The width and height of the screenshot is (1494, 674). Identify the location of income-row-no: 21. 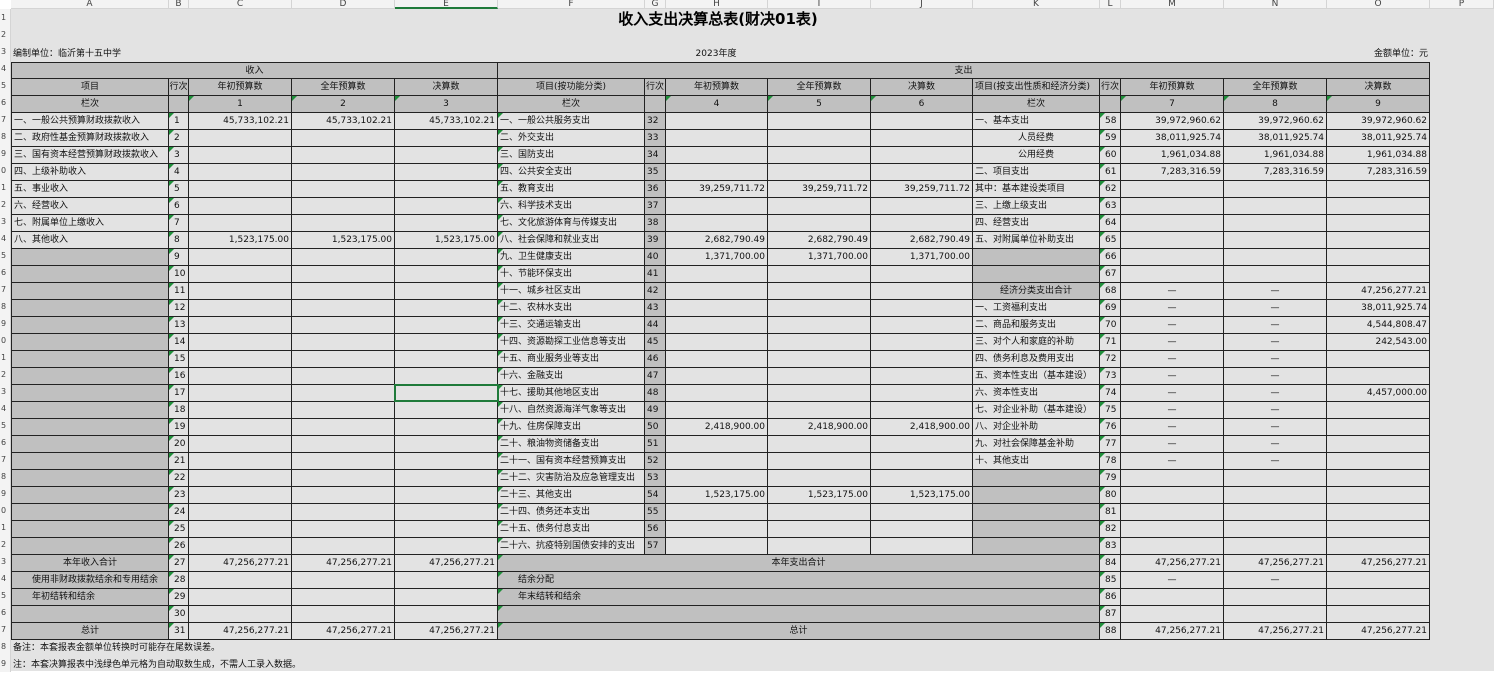
(179, 461).